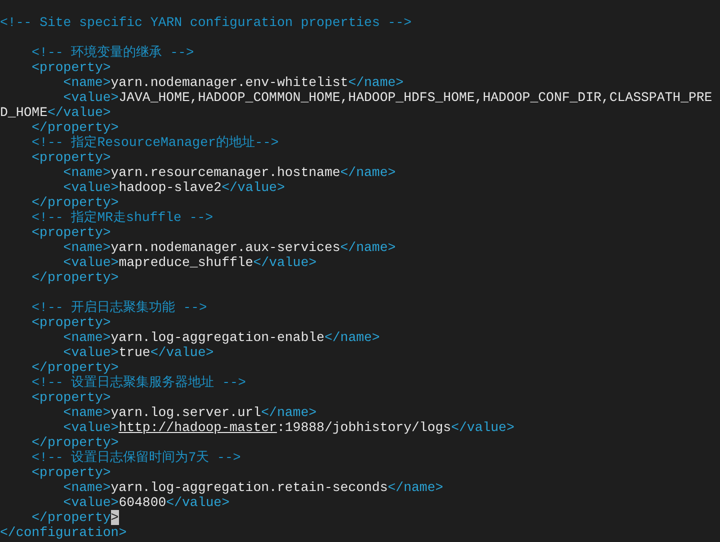 The image size is (720, 542). What do you see at coordinates (119, 307) in the screenshot?
I see `code-comment: <!-- 开启日志聚集功能 -->` at bounding box center [119, 307].